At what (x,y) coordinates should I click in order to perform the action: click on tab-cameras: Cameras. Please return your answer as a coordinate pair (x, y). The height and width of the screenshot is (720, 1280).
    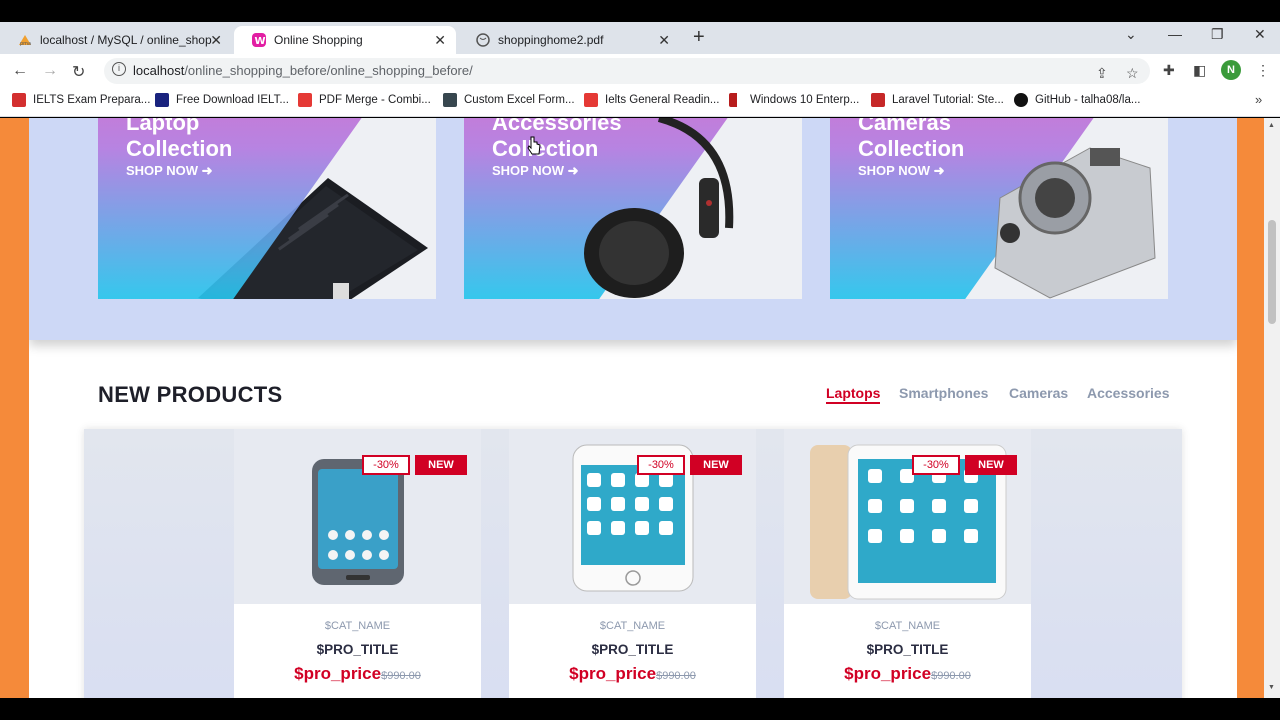
    Looking at the image, I should click on (1038, 393).